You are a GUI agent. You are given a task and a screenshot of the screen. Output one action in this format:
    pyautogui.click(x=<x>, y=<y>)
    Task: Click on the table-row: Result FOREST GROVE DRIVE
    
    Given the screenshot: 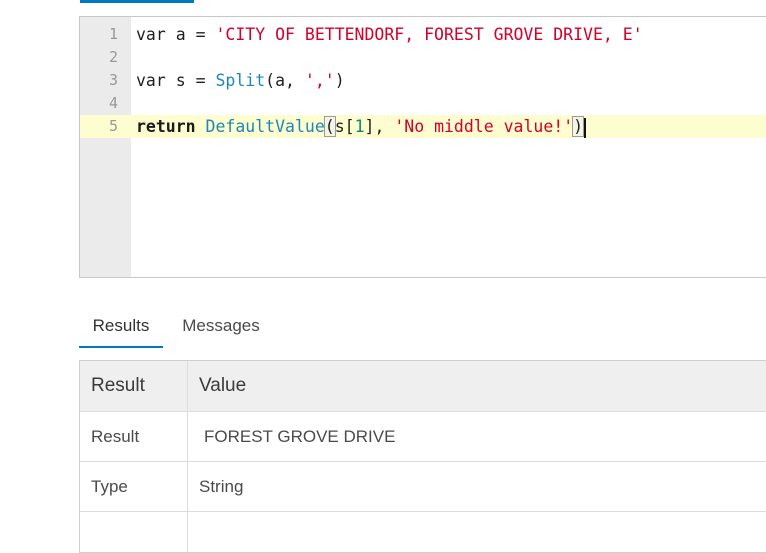 What is the action you would take?
    pyautogui.click(x=423, y=437)
    